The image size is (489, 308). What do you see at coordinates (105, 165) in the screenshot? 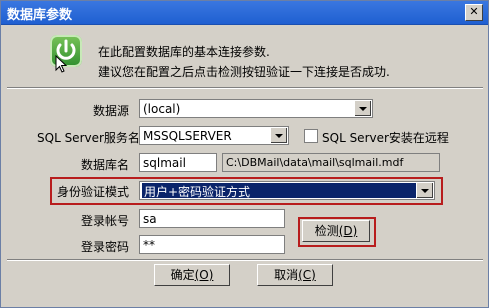
I see `dbname-label: 数据库名` at bounding box center [105, 165].